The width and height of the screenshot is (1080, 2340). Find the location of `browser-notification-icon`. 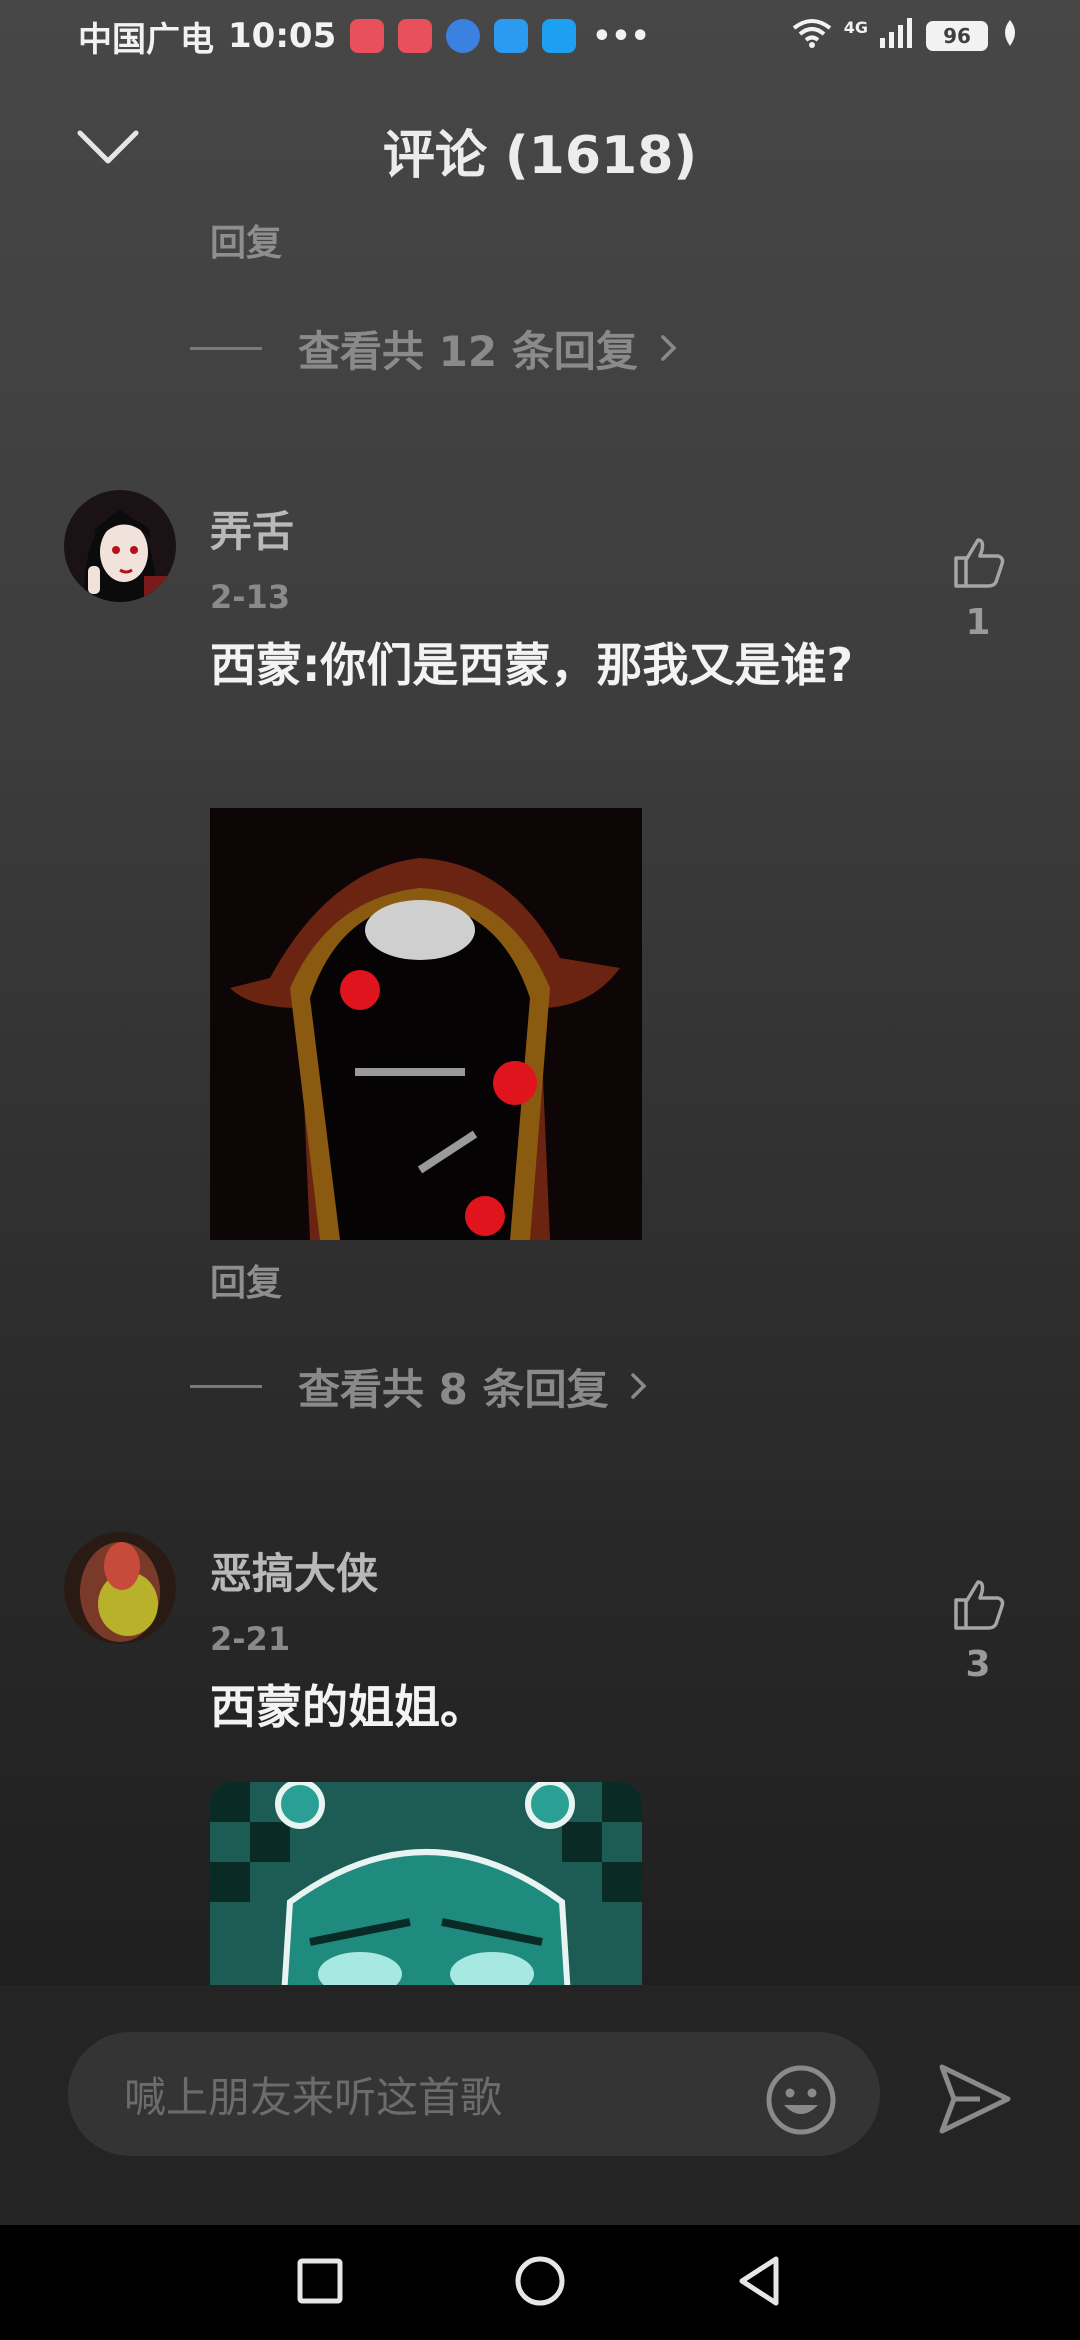

browser-notification-icon is located at coordinates (463, 36).